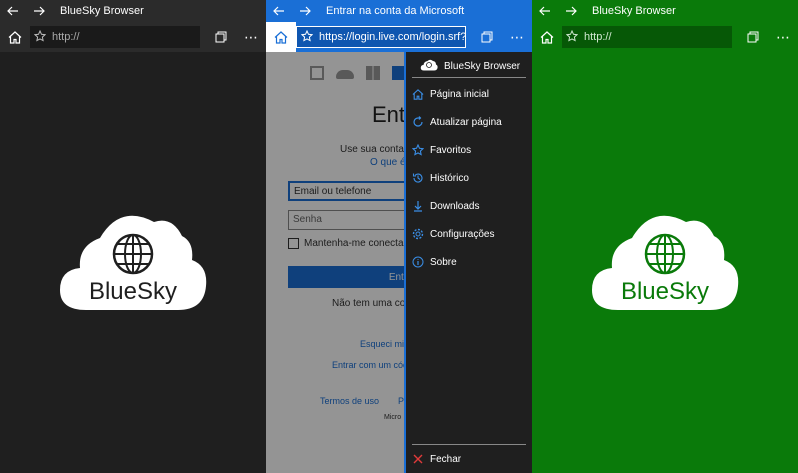  I want to click on menu-item-about: Sobre, so click(470, 262).